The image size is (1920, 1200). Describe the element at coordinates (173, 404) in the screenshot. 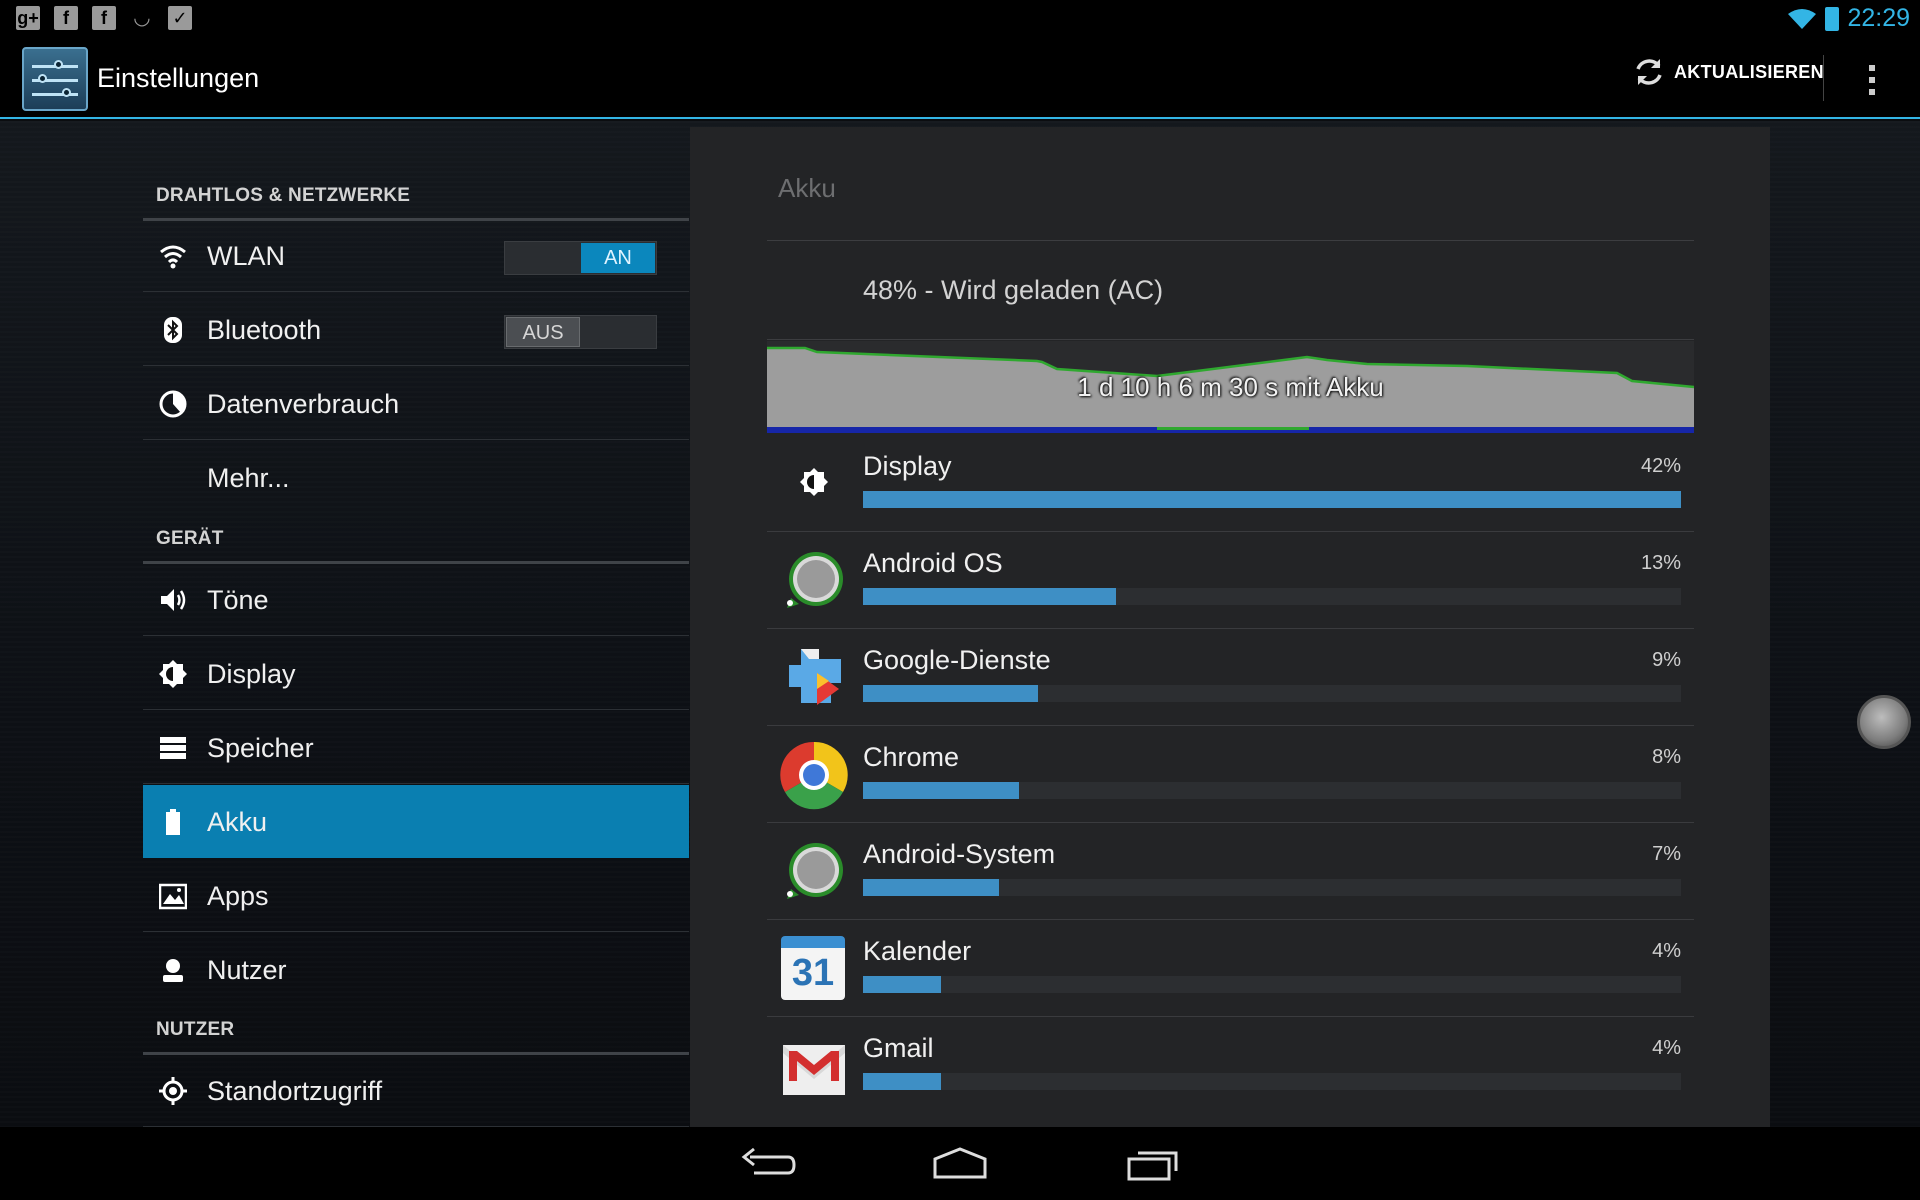

I see `data-usage-icon` at that location.